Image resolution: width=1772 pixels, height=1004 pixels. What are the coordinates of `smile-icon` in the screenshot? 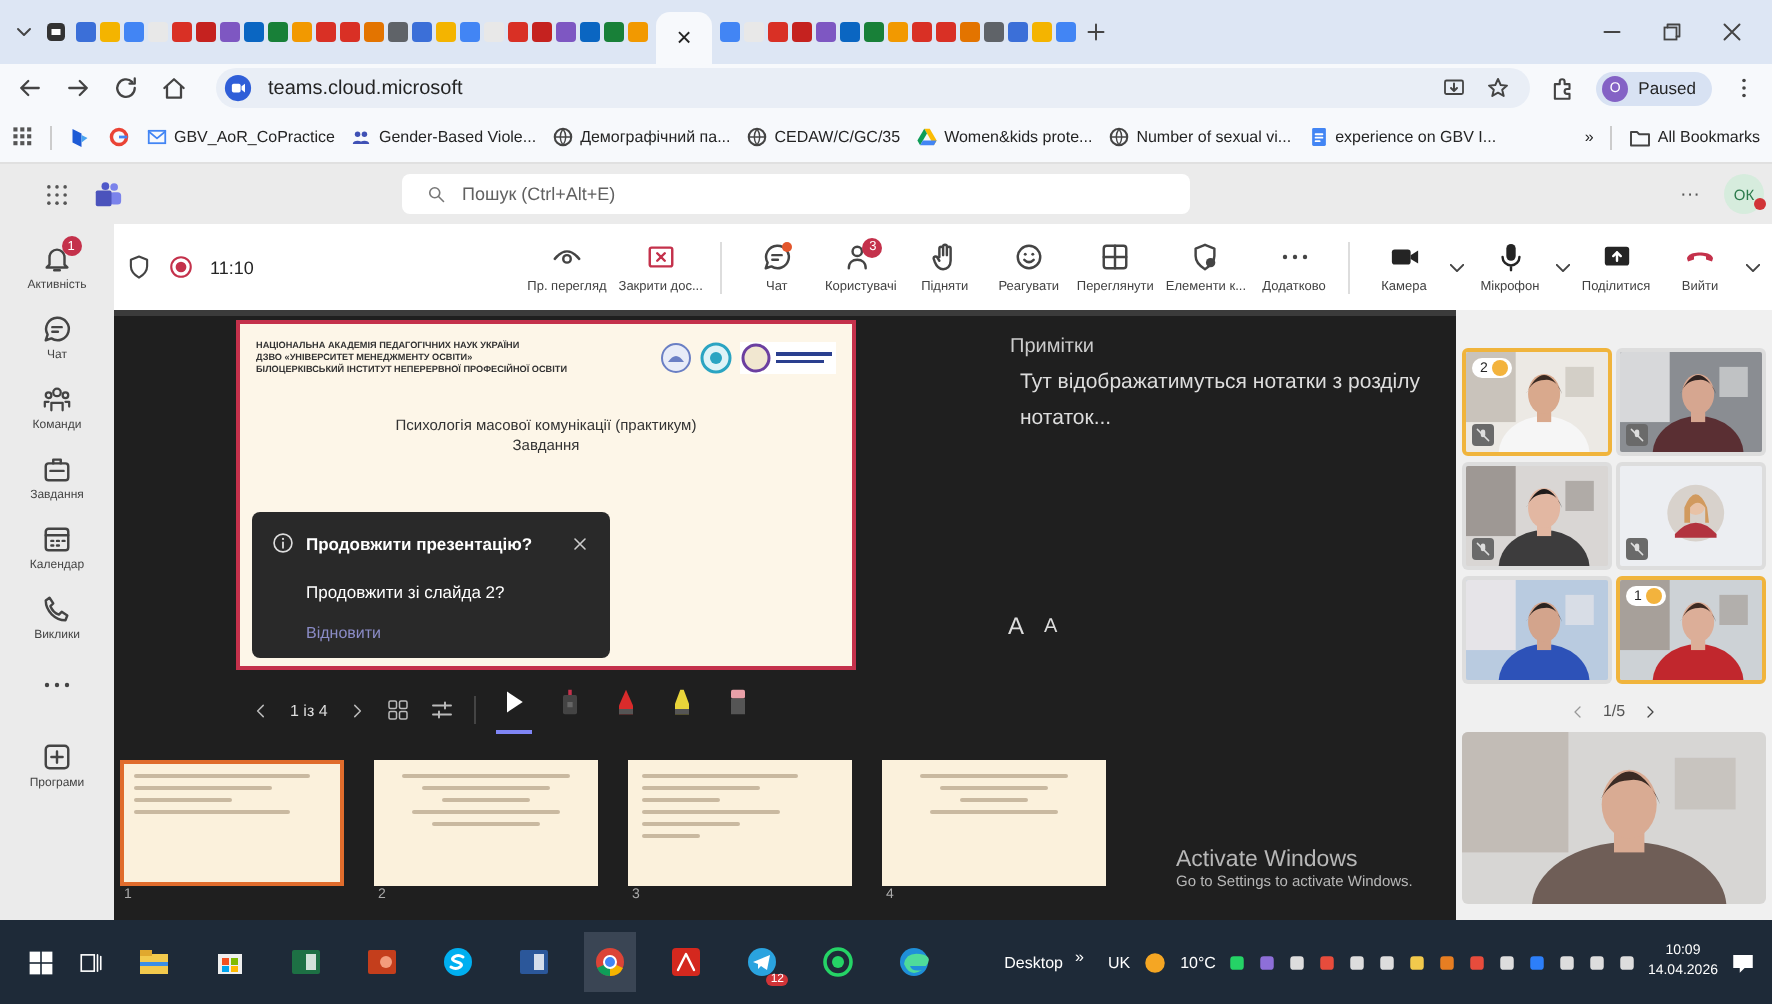 It's located at (1028, 256).